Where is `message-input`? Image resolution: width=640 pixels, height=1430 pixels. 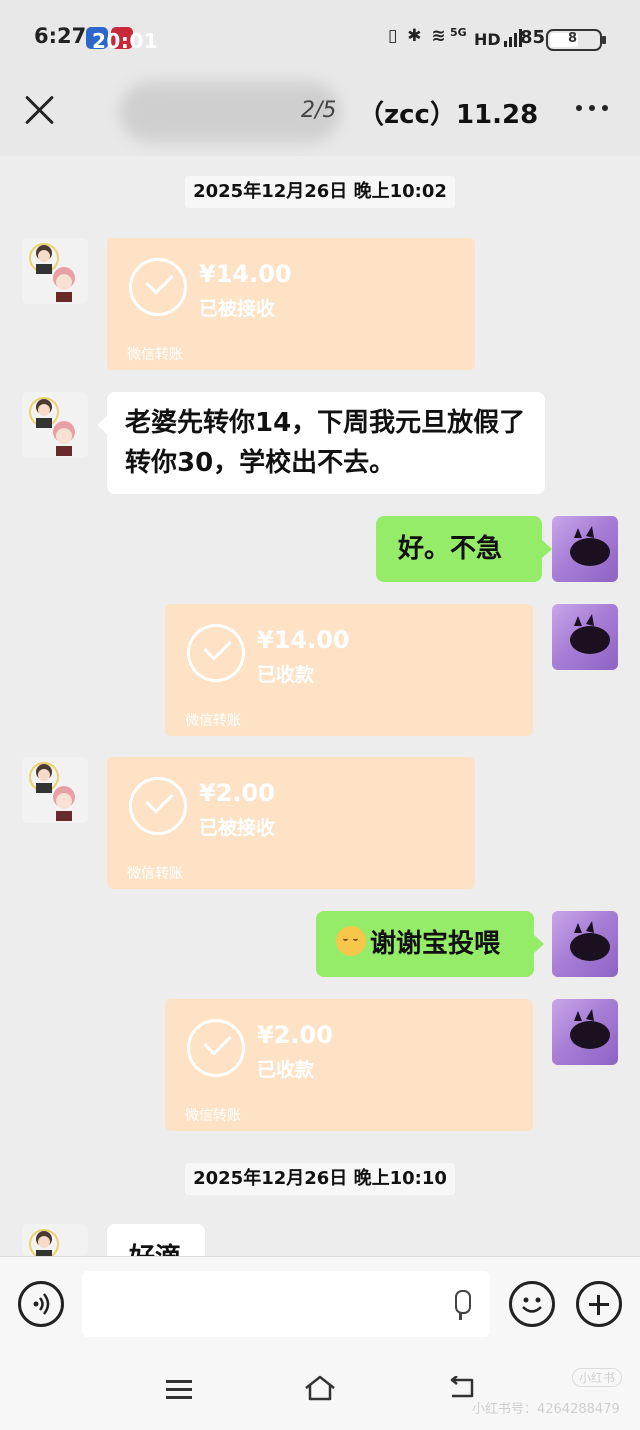 message-input is located at coordinates (286, 1304).